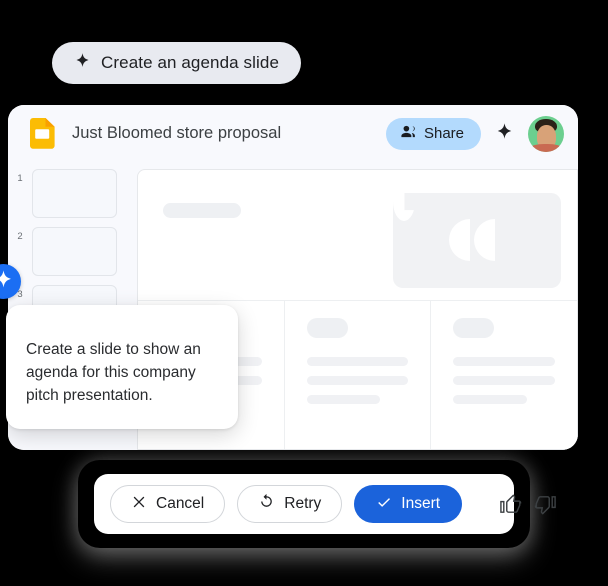  I want to click on avatar-shirt, so click(546, 147).